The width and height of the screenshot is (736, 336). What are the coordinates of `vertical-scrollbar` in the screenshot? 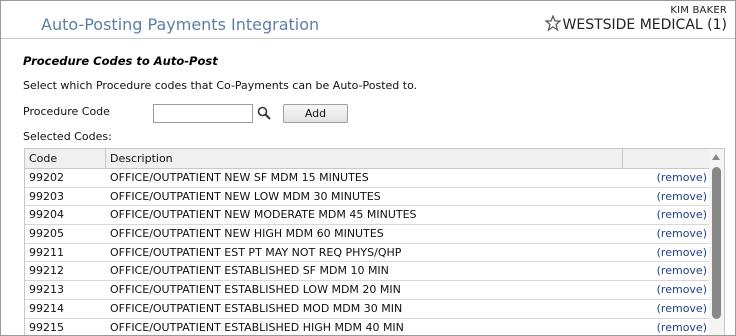 It's located at (716, 242).